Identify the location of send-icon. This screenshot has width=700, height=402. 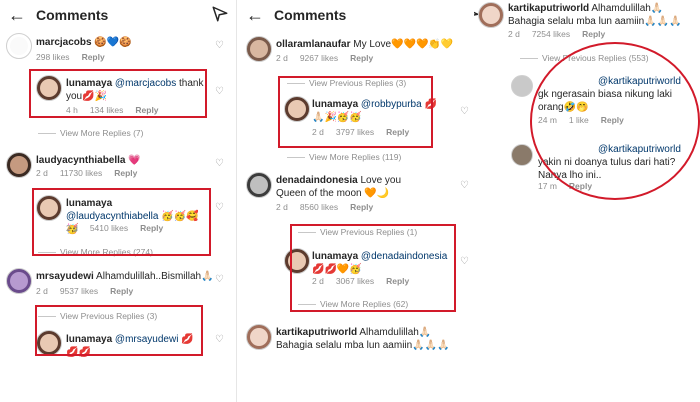
(220, 14).